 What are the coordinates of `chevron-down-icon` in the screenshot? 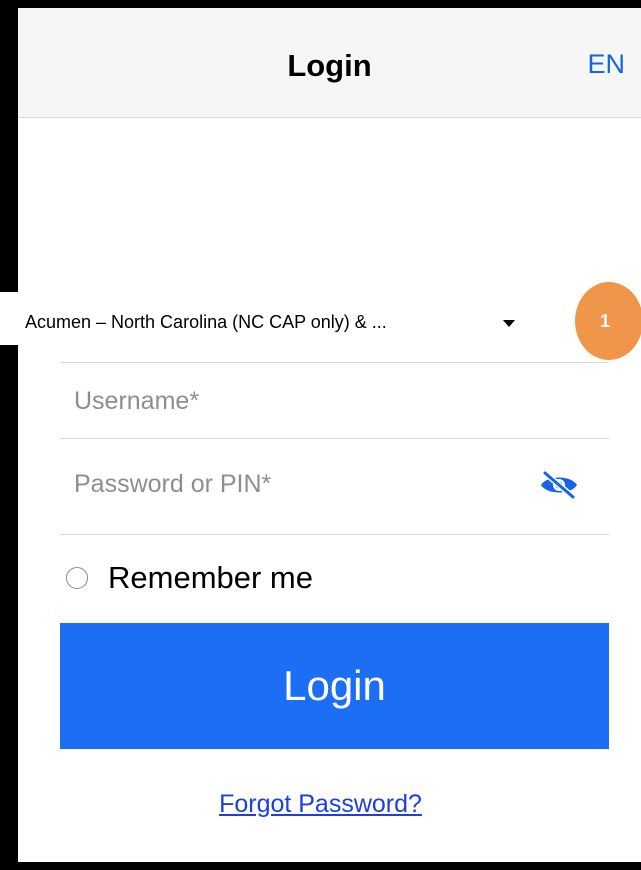 It's located at (509, 323).